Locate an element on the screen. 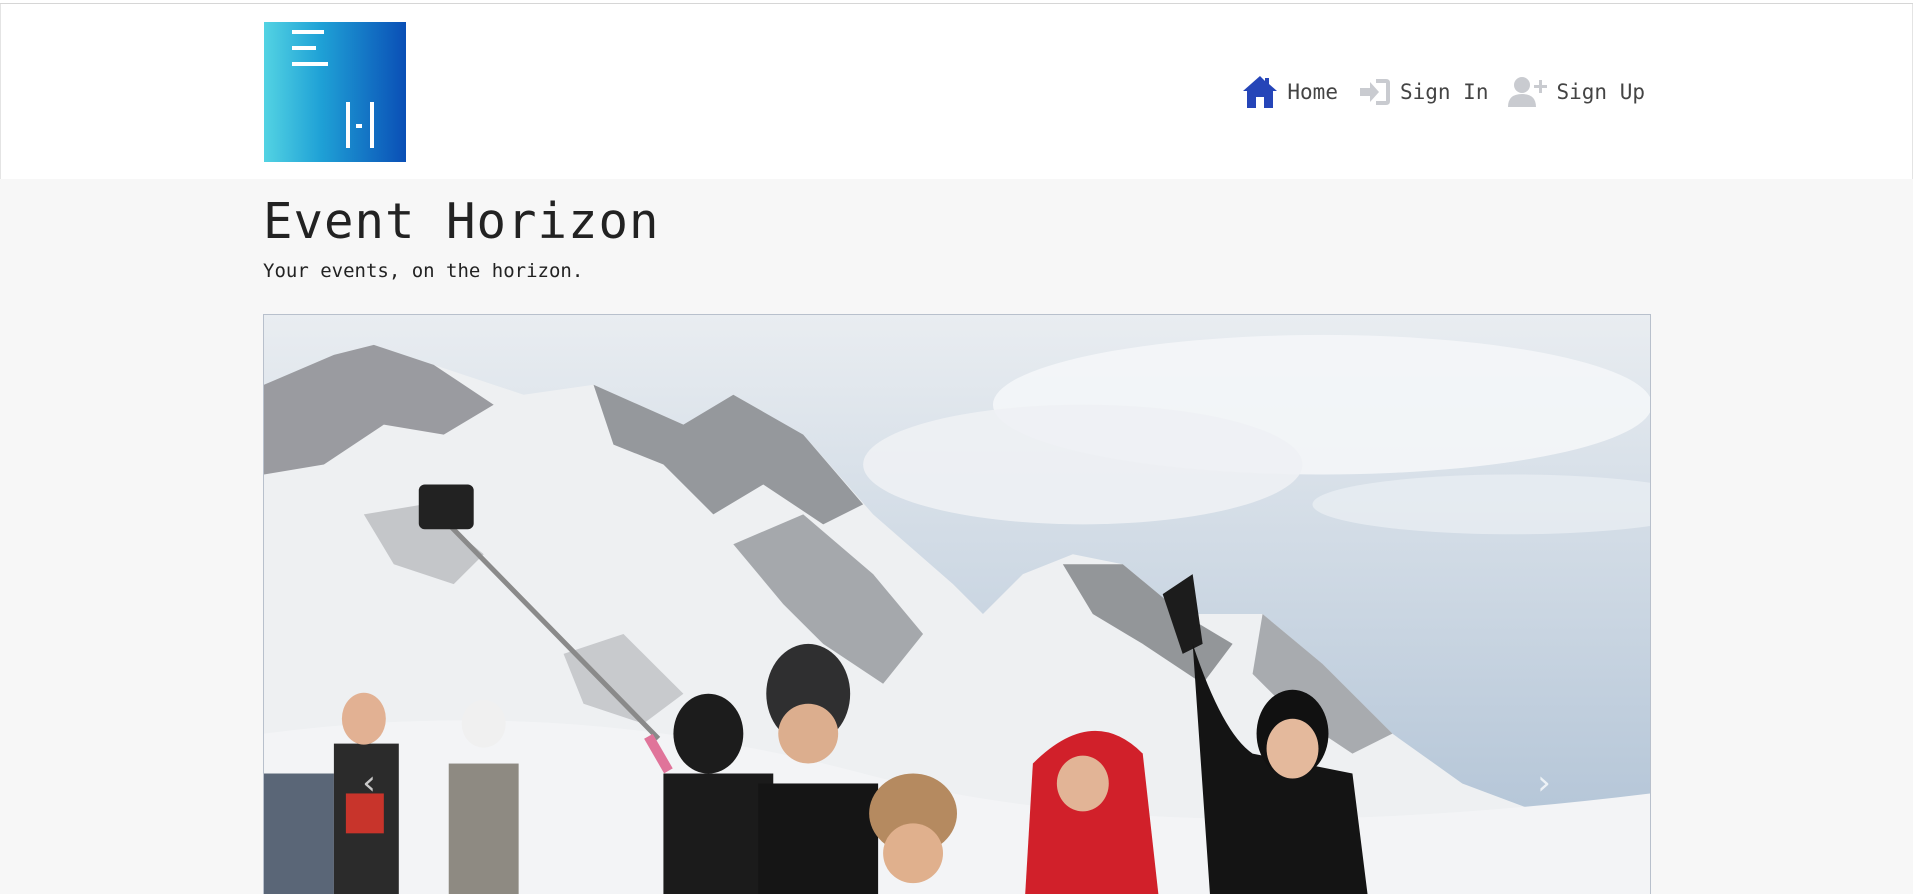  nav-sign-in-link: Sign In is located at coordinates (1423, 92).